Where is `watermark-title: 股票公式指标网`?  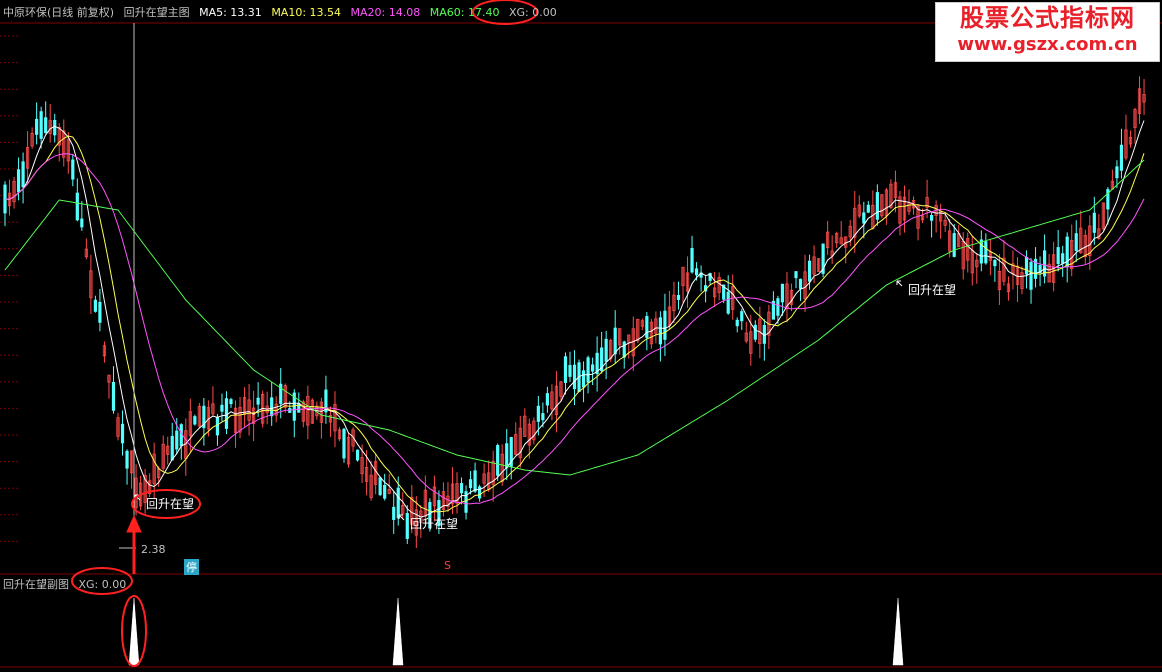
watermark-title: 股票公式指标网 is located at coordinates (1047, 18).